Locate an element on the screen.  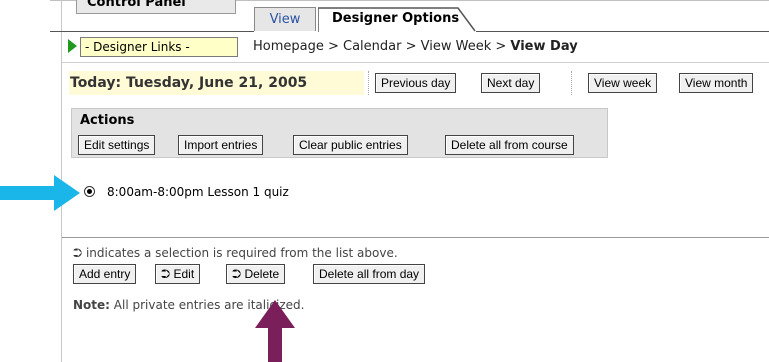
control-panel-tab: Control Panel is located at coordinates (156, 7).